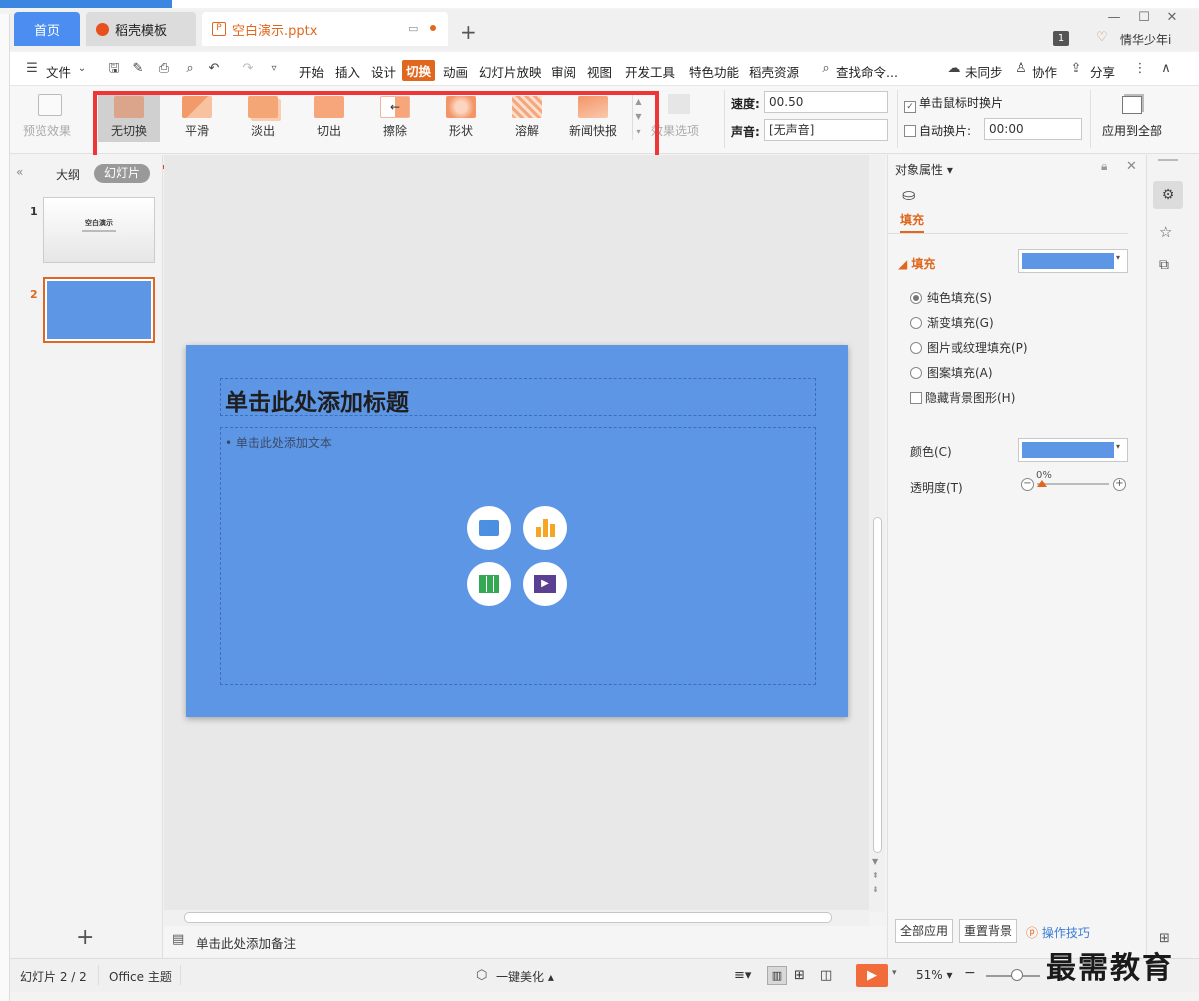 Image resolution: width=1199 pixels, height=1001 pixels. What do you see at coordinates (58, 71) in the screenshot?
I see `file-menu: 文件` at bounding box center [58, 71].